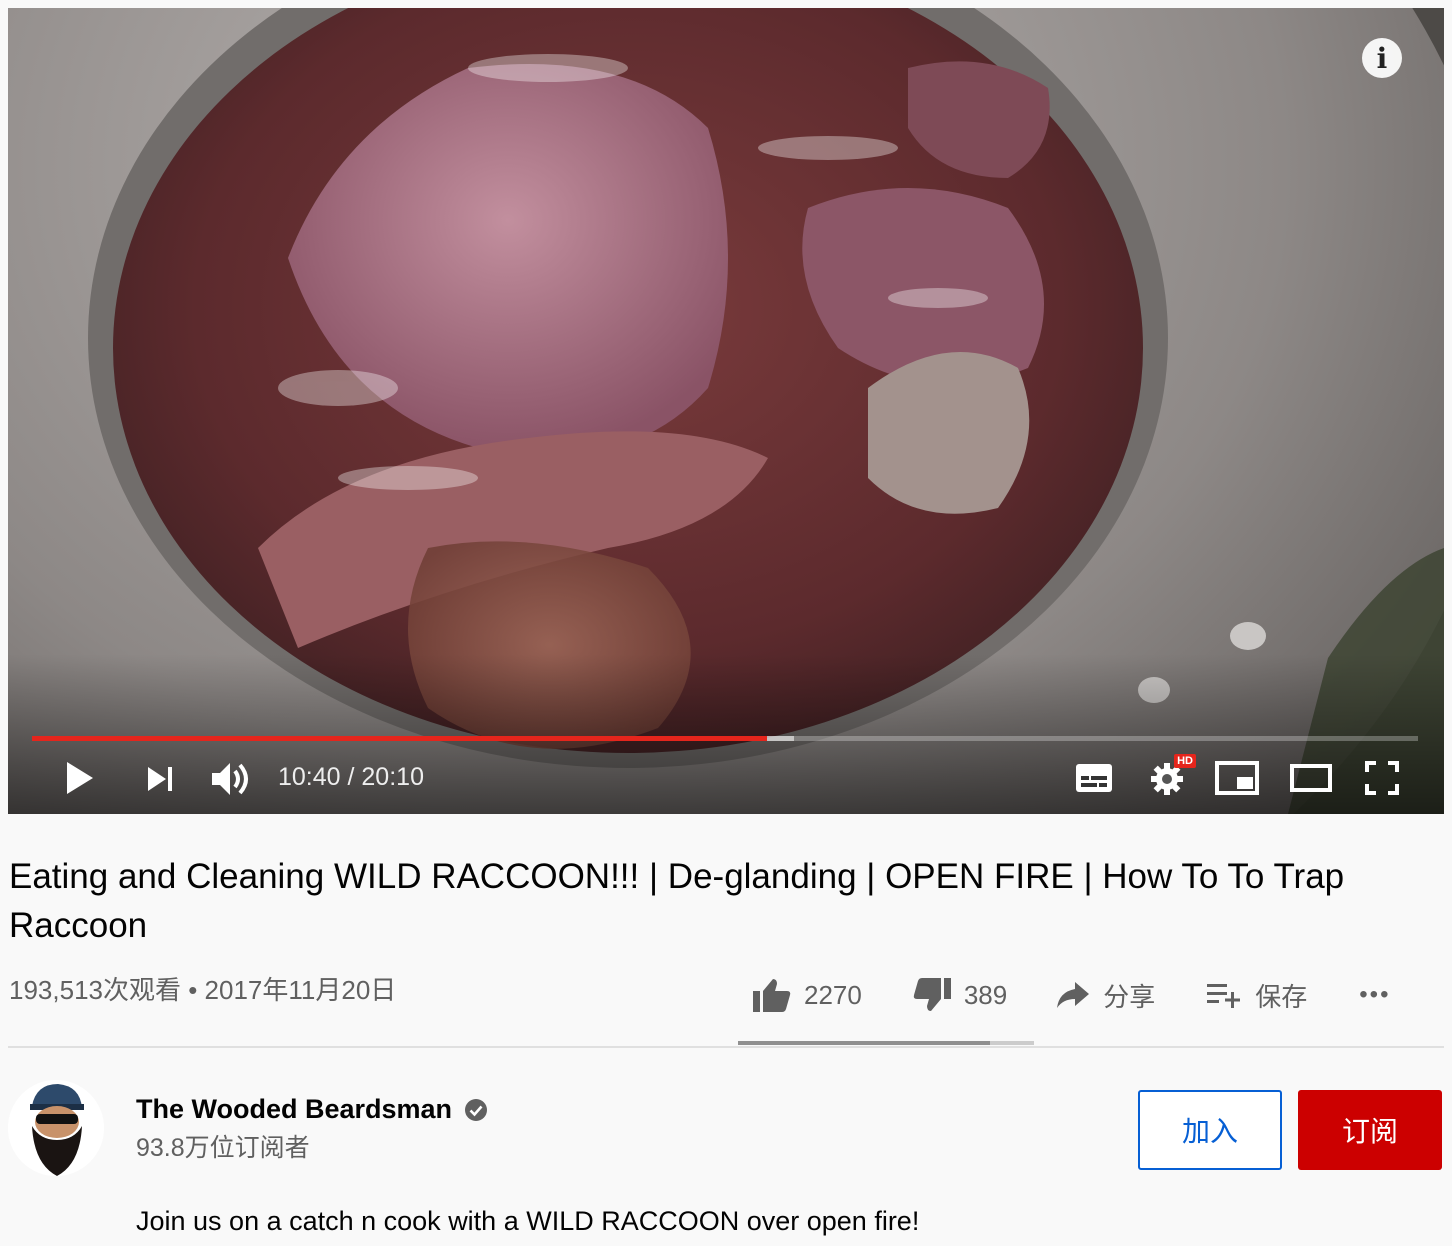 The width and height of the screenshot is (1452, 1246). I want to click on subscribe-button: 订阅, so click(1370, 1130).